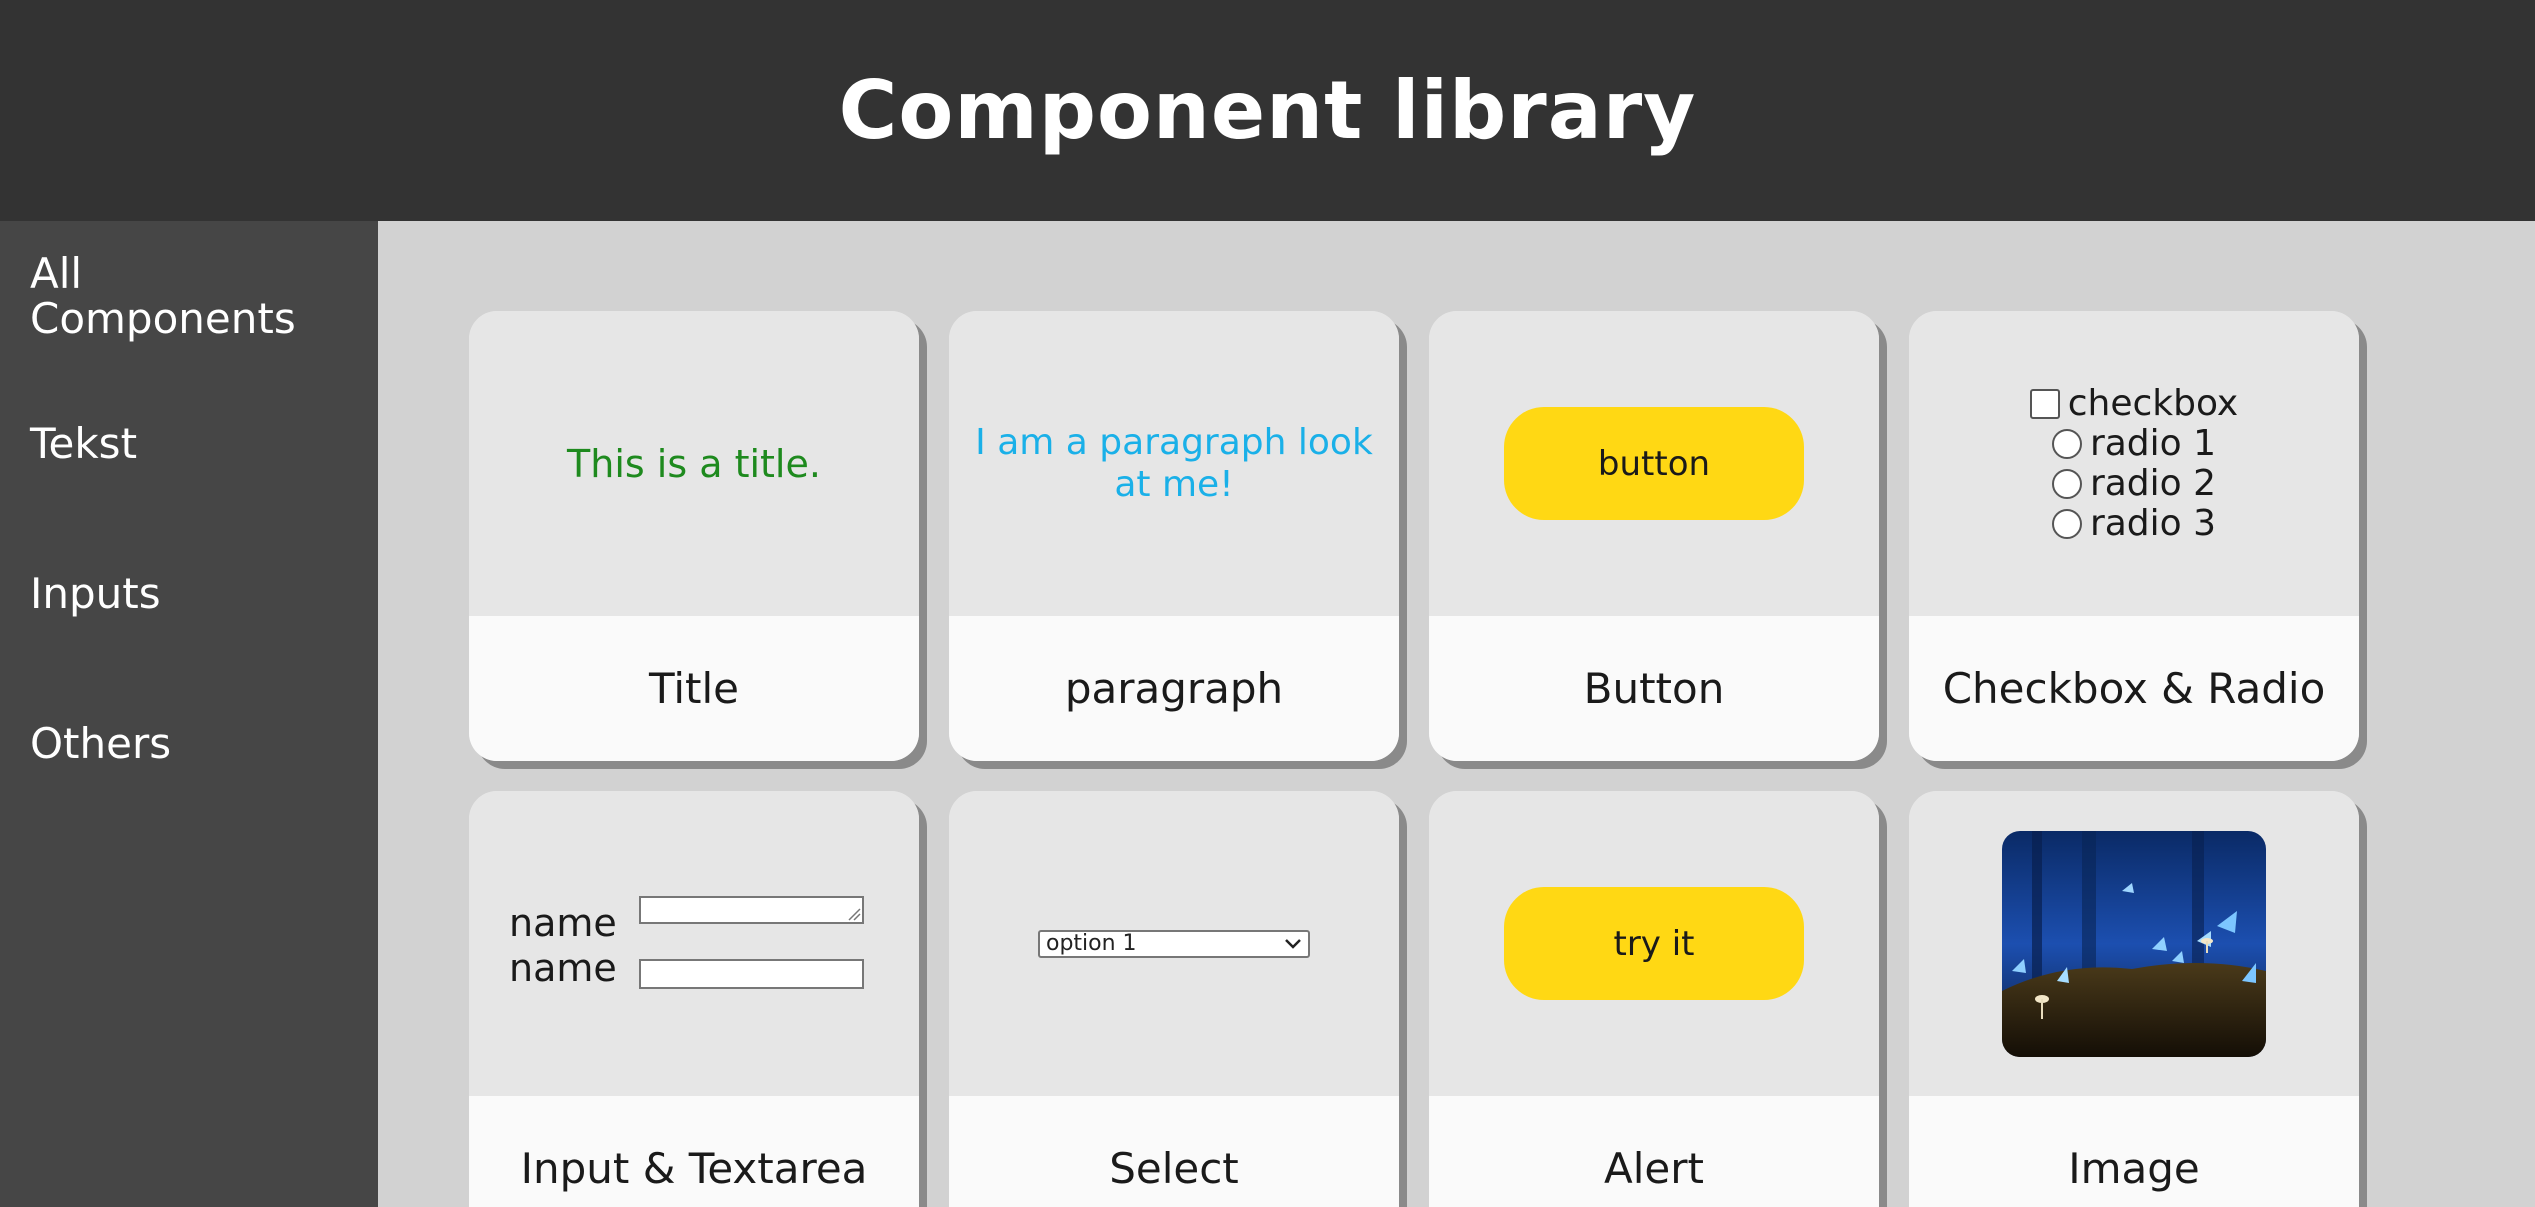 The image size is (2535, 1207). Describe the element at coordinates (1293, 943) in the screenshot. I see `chevron-down-icon` at that location.